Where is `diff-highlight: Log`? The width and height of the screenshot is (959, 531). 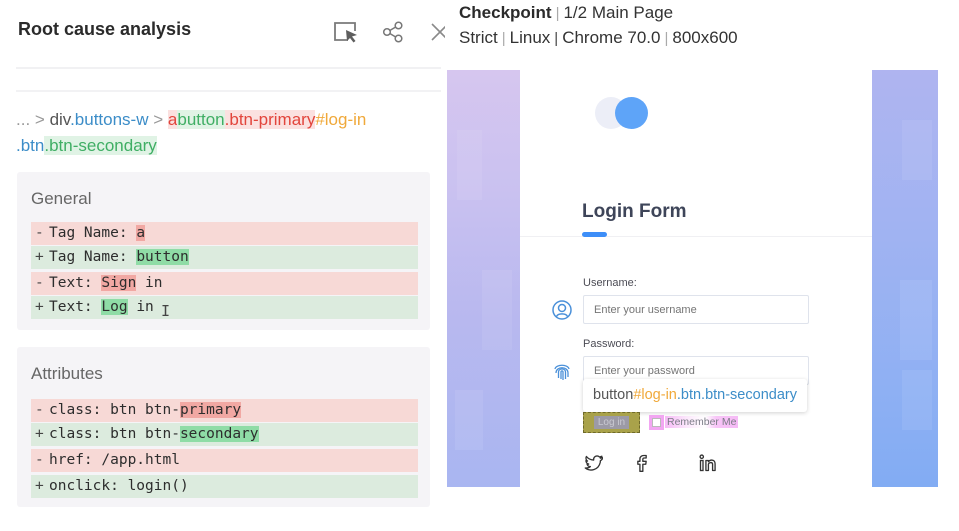
diff-highlight: Log is located at coordinates (114, 307).